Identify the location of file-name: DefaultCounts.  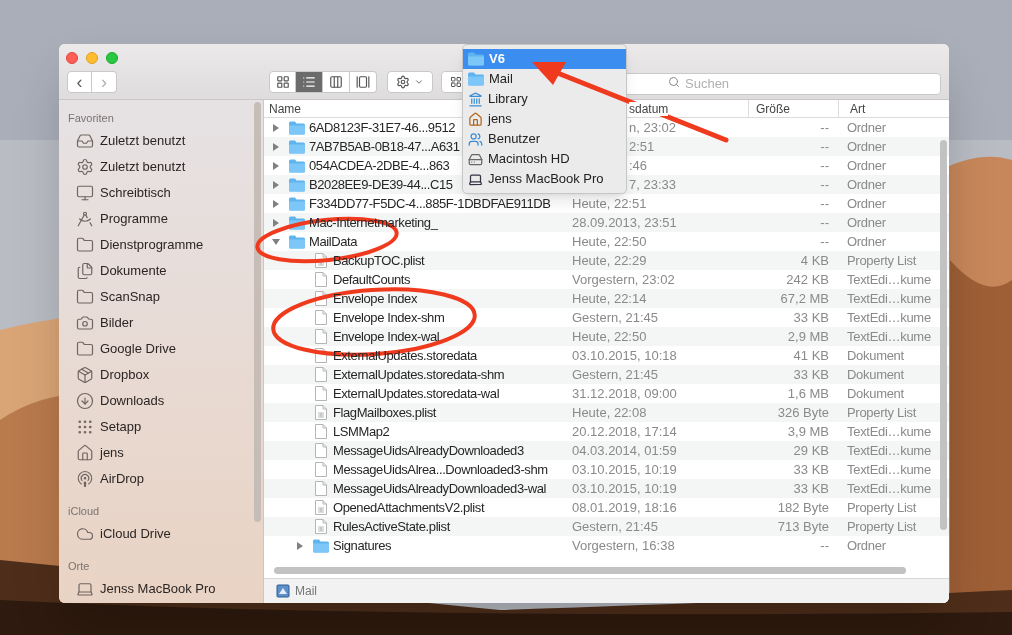
(372, 279).